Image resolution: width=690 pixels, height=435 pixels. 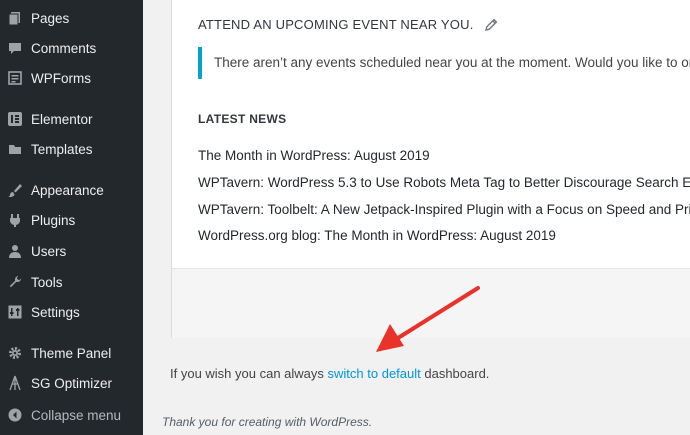 I want to click on sidebar-item-sg-optimizer: SG Optimizer, so click(x=71, y=383).